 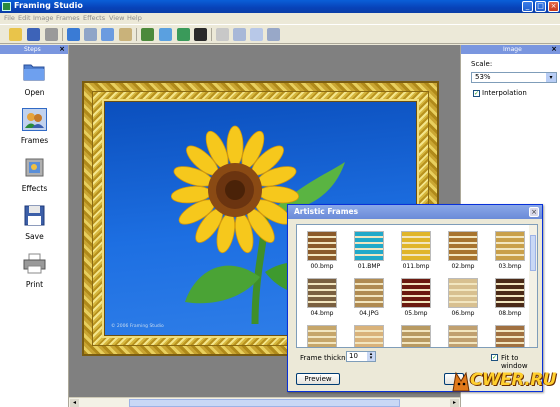 What do you see at coordinates (24, 18) in the screenshot?
I see `menu-edit: Edit` at bounding box center [24, 18].